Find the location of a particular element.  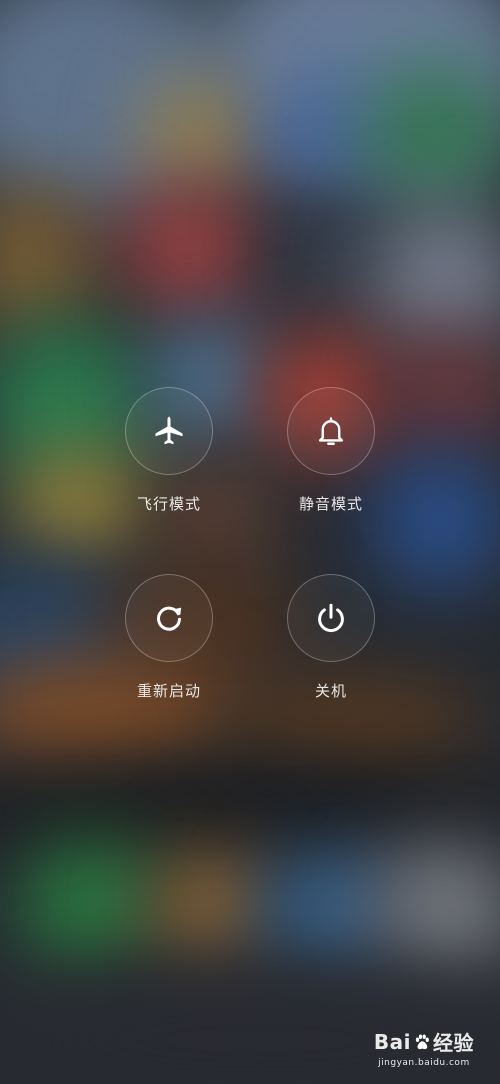

watermark-logo-text-left: Bai is located at coordinates (392, 1041).